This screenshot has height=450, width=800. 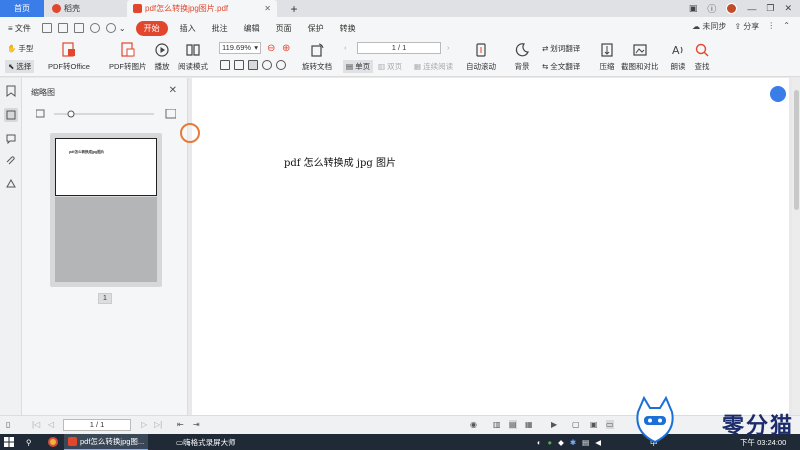 I want to click on search-button: 查找, so click(x=702, y=57).